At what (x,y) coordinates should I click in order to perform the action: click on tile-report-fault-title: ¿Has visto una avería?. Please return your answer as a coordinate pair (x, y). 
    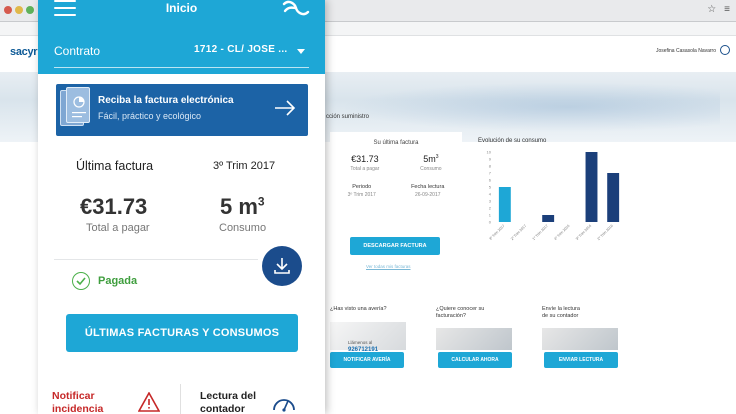
    Looking at the image, I should click on (358, 309).